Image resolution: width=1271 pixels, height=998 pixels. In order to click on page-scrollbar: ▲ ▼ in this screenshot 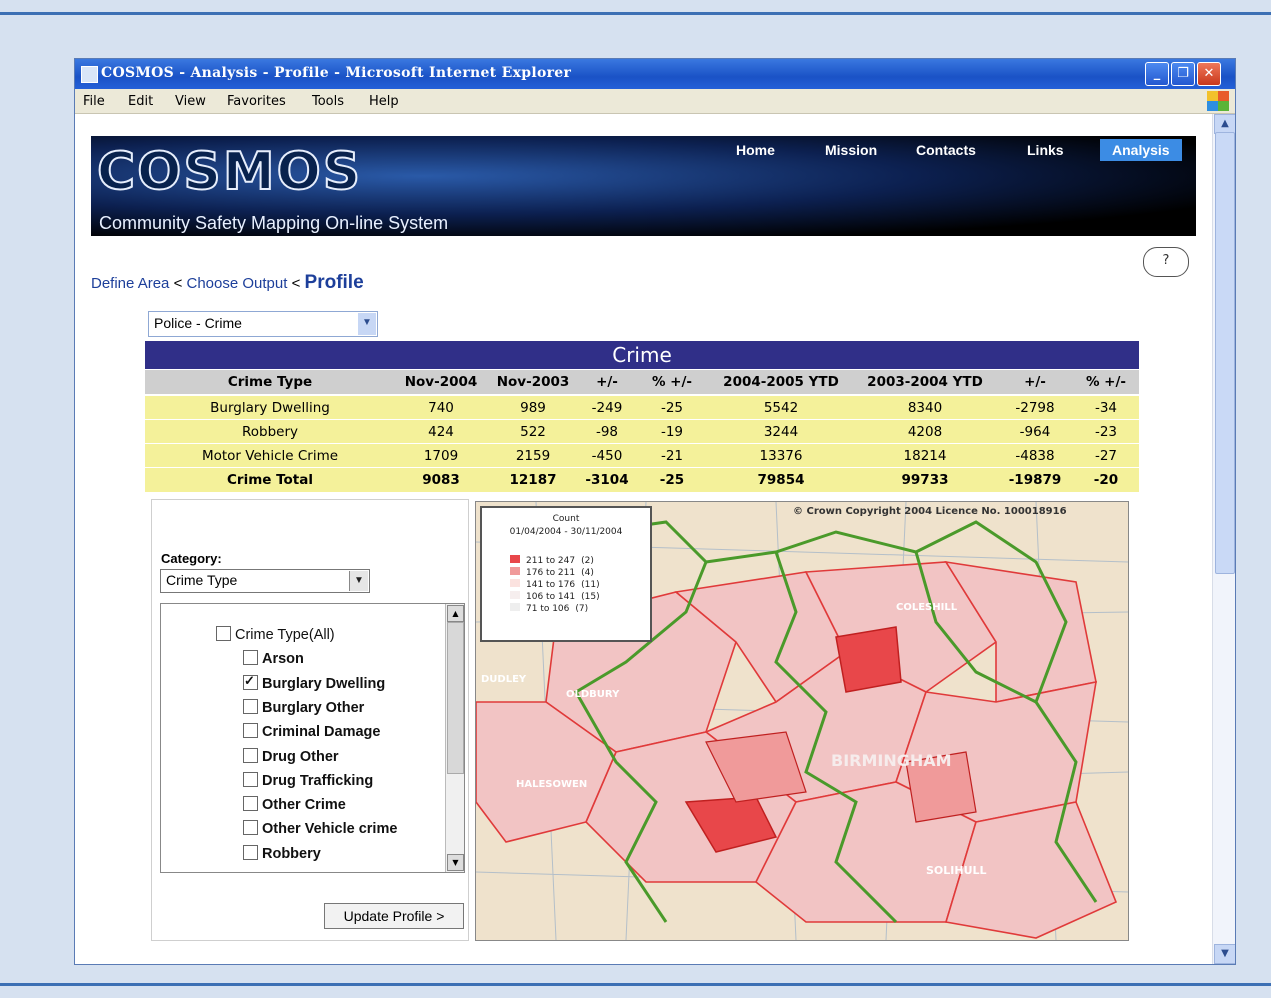, I will do `click(1223, 539)`.